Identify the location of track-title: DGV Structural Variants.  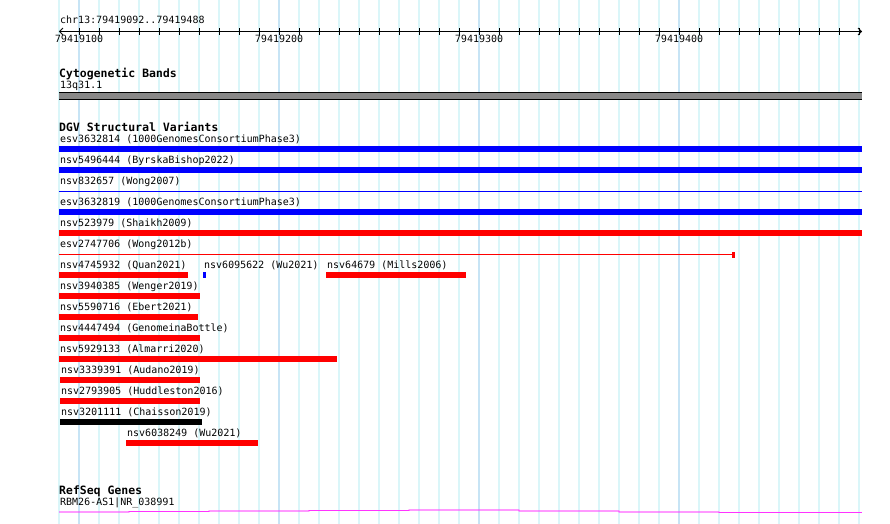
(139, 127).